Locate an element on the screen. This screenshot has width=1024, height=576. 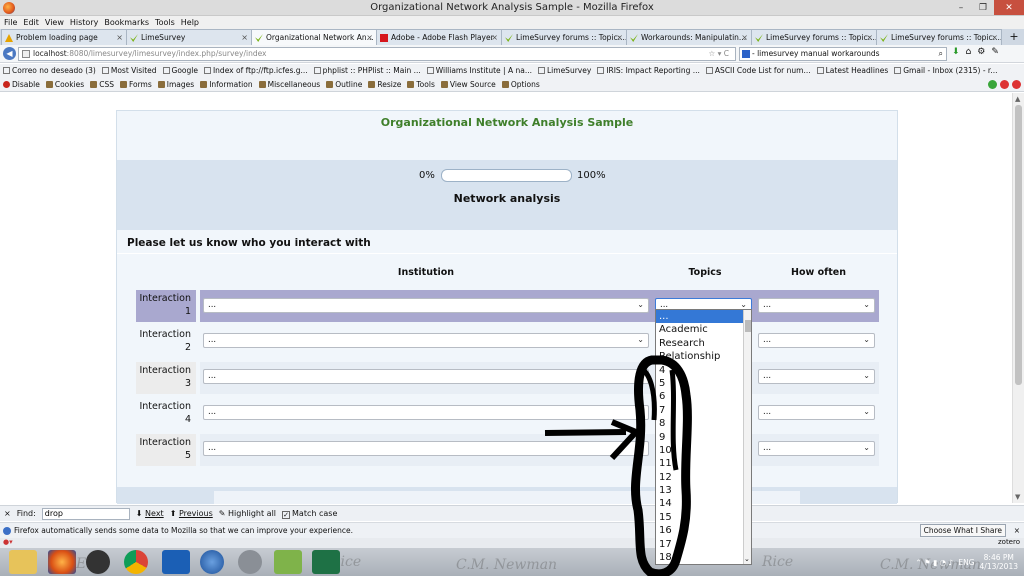
dropdown-option: 11 is located at coordinates (703, 463).